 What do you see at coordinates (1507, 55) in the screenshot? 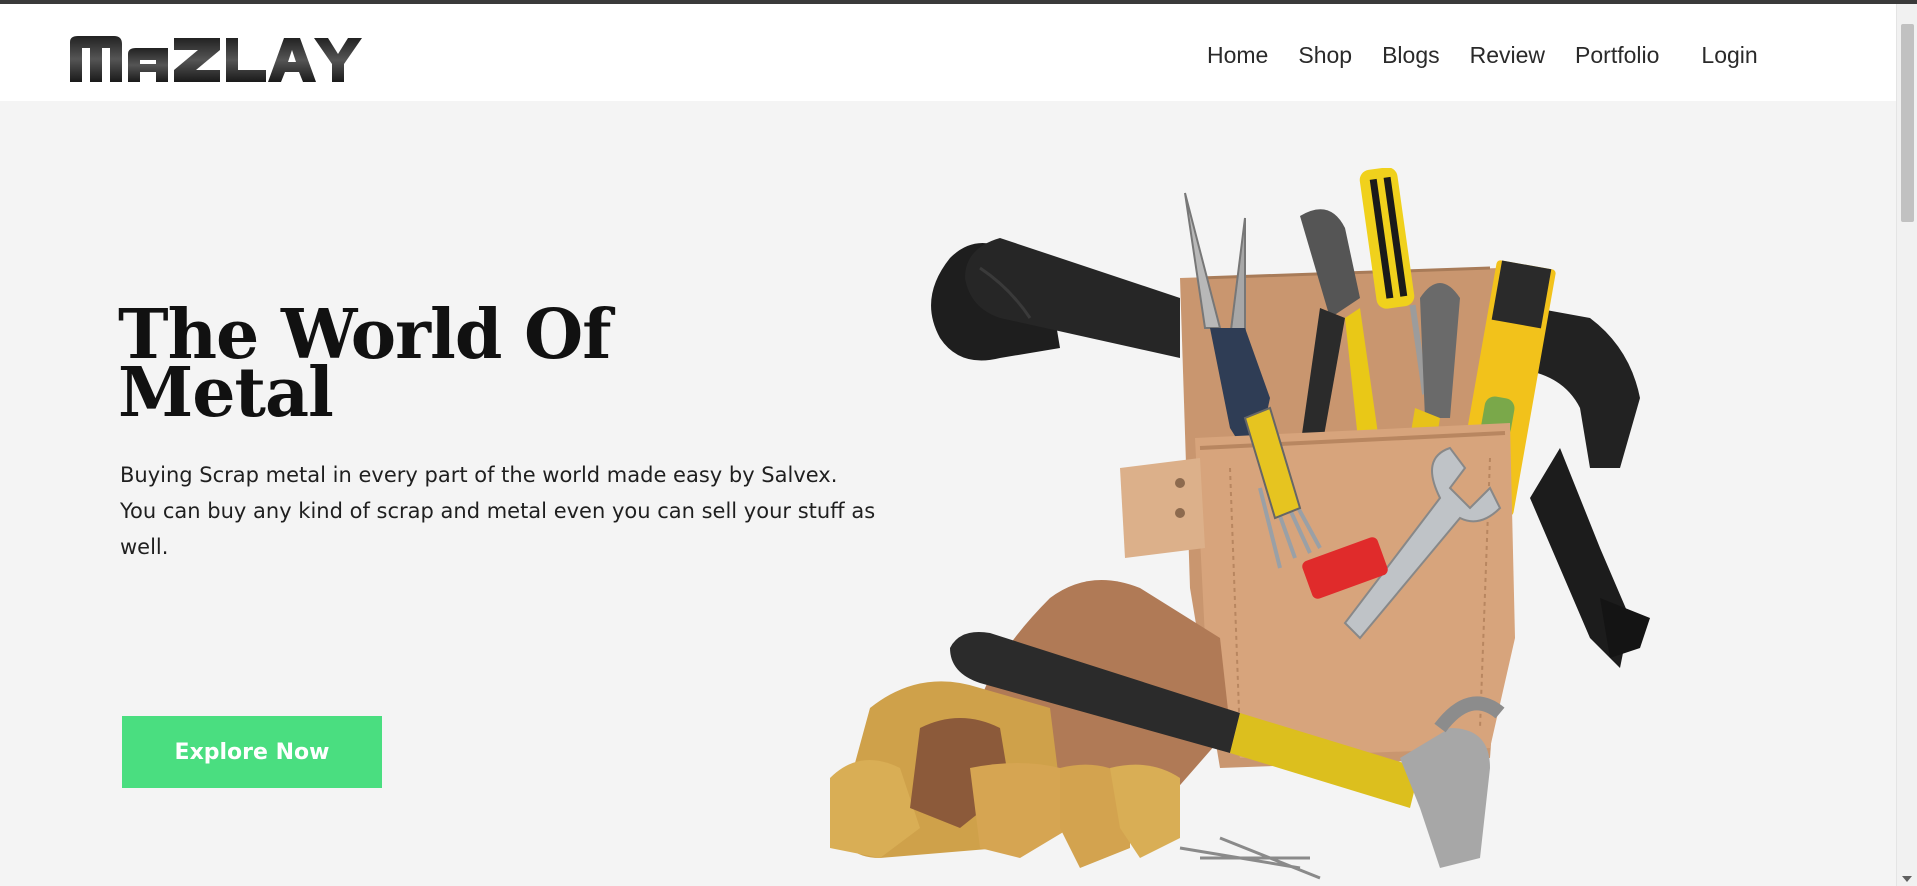
I see `nav-review: Review` at bounding box center [1507, 55].